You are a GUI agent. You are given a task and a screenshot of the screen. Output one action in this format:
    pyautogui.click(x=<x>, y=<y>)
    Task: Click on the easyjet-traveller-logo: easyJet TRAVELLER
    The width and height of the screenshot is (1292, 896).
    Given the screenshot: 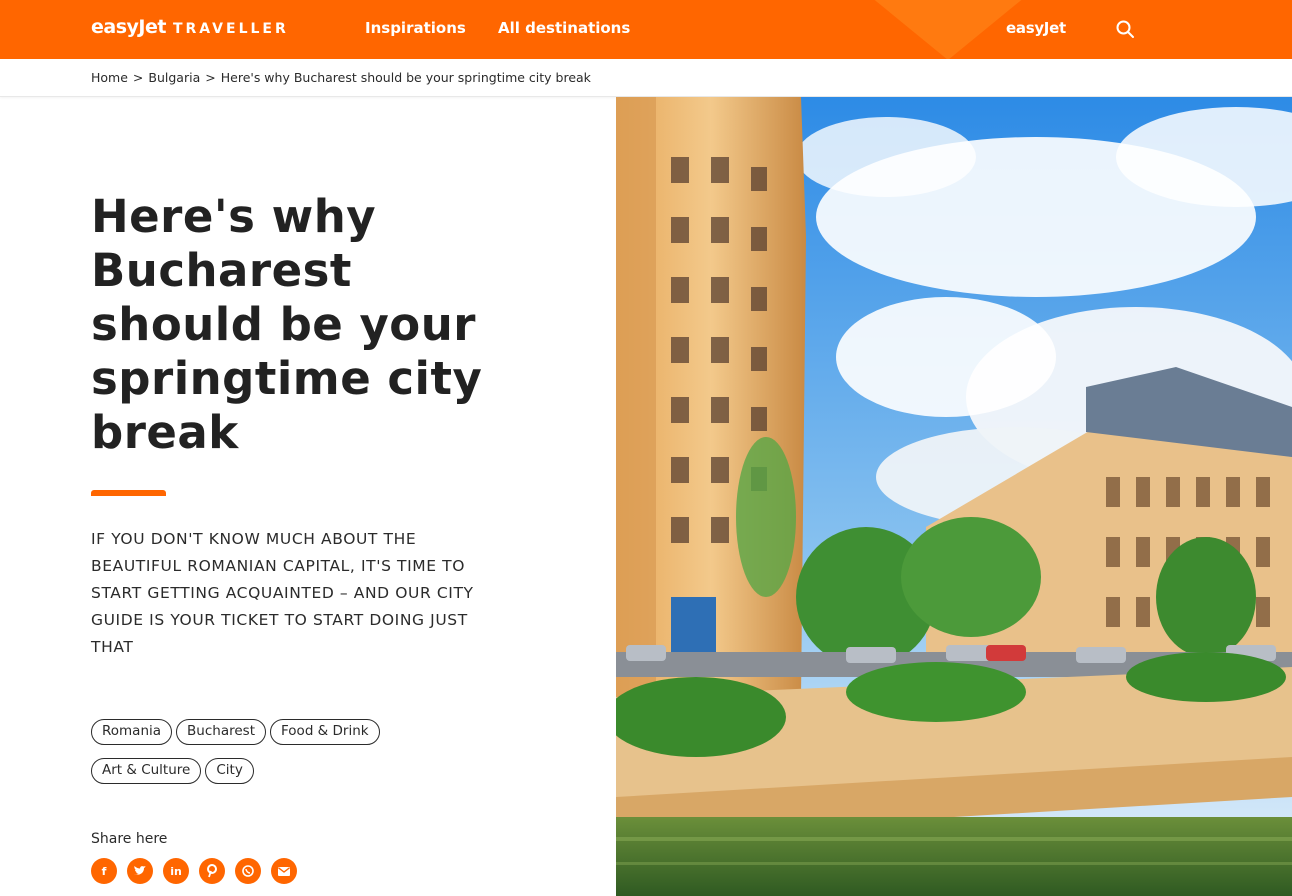 What is the action you would take?
    pyautogui.click(x=190, y=27)
    